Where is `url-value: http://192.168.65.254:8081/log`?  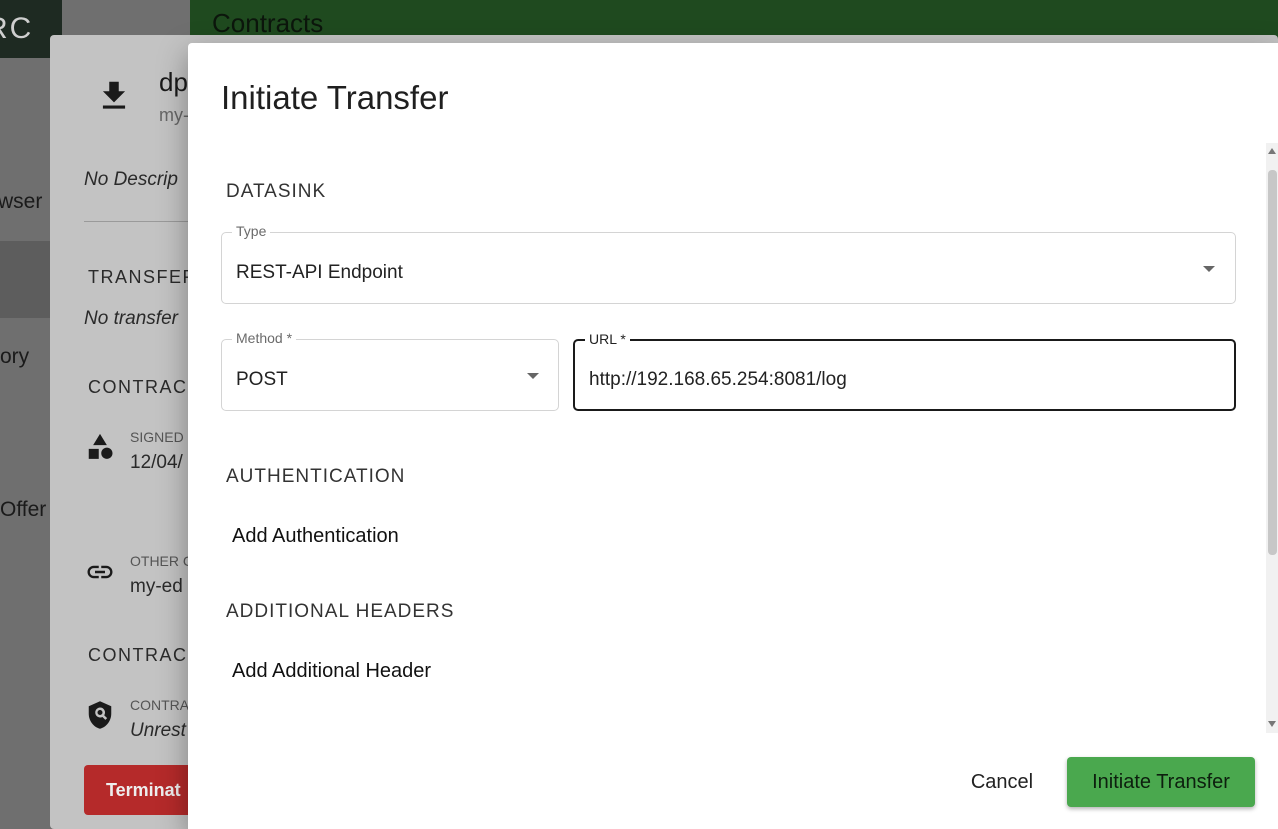
url-value: http://192.168.65.254:8081/log is located at coordinates (718, 379).